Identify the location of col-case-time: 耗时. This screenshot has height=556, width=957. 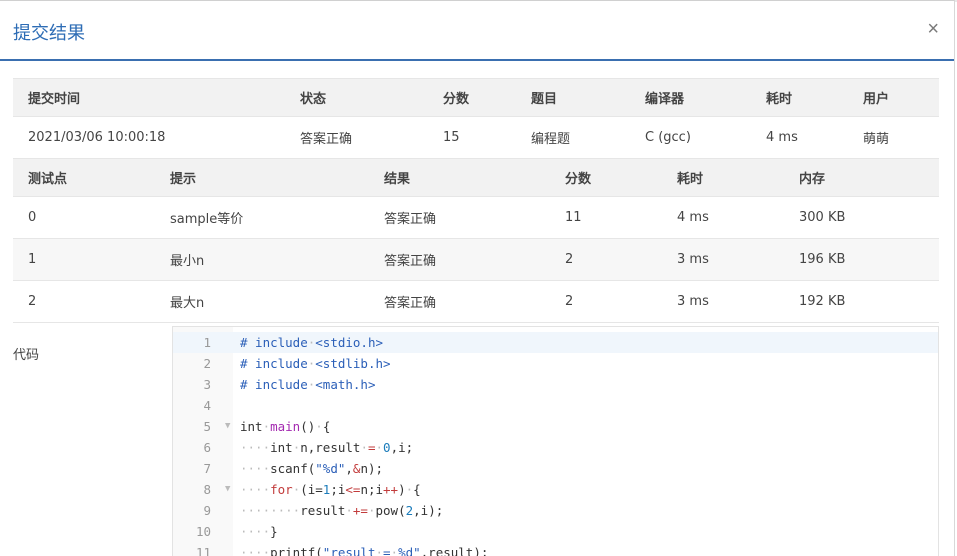
(723, 177).